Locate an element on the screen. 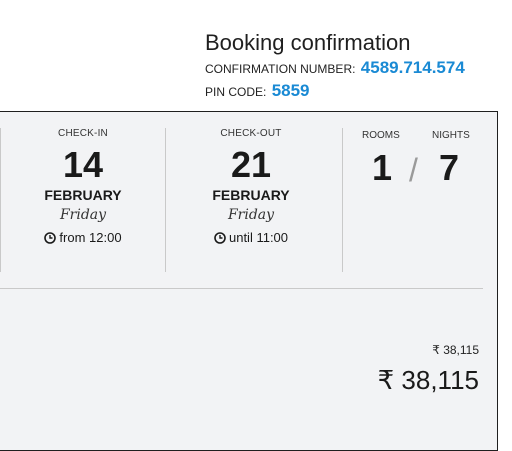 This screenshot has width=512, height=451. checkout-time-text: until 11:00 is located at coordinates (258, 237).